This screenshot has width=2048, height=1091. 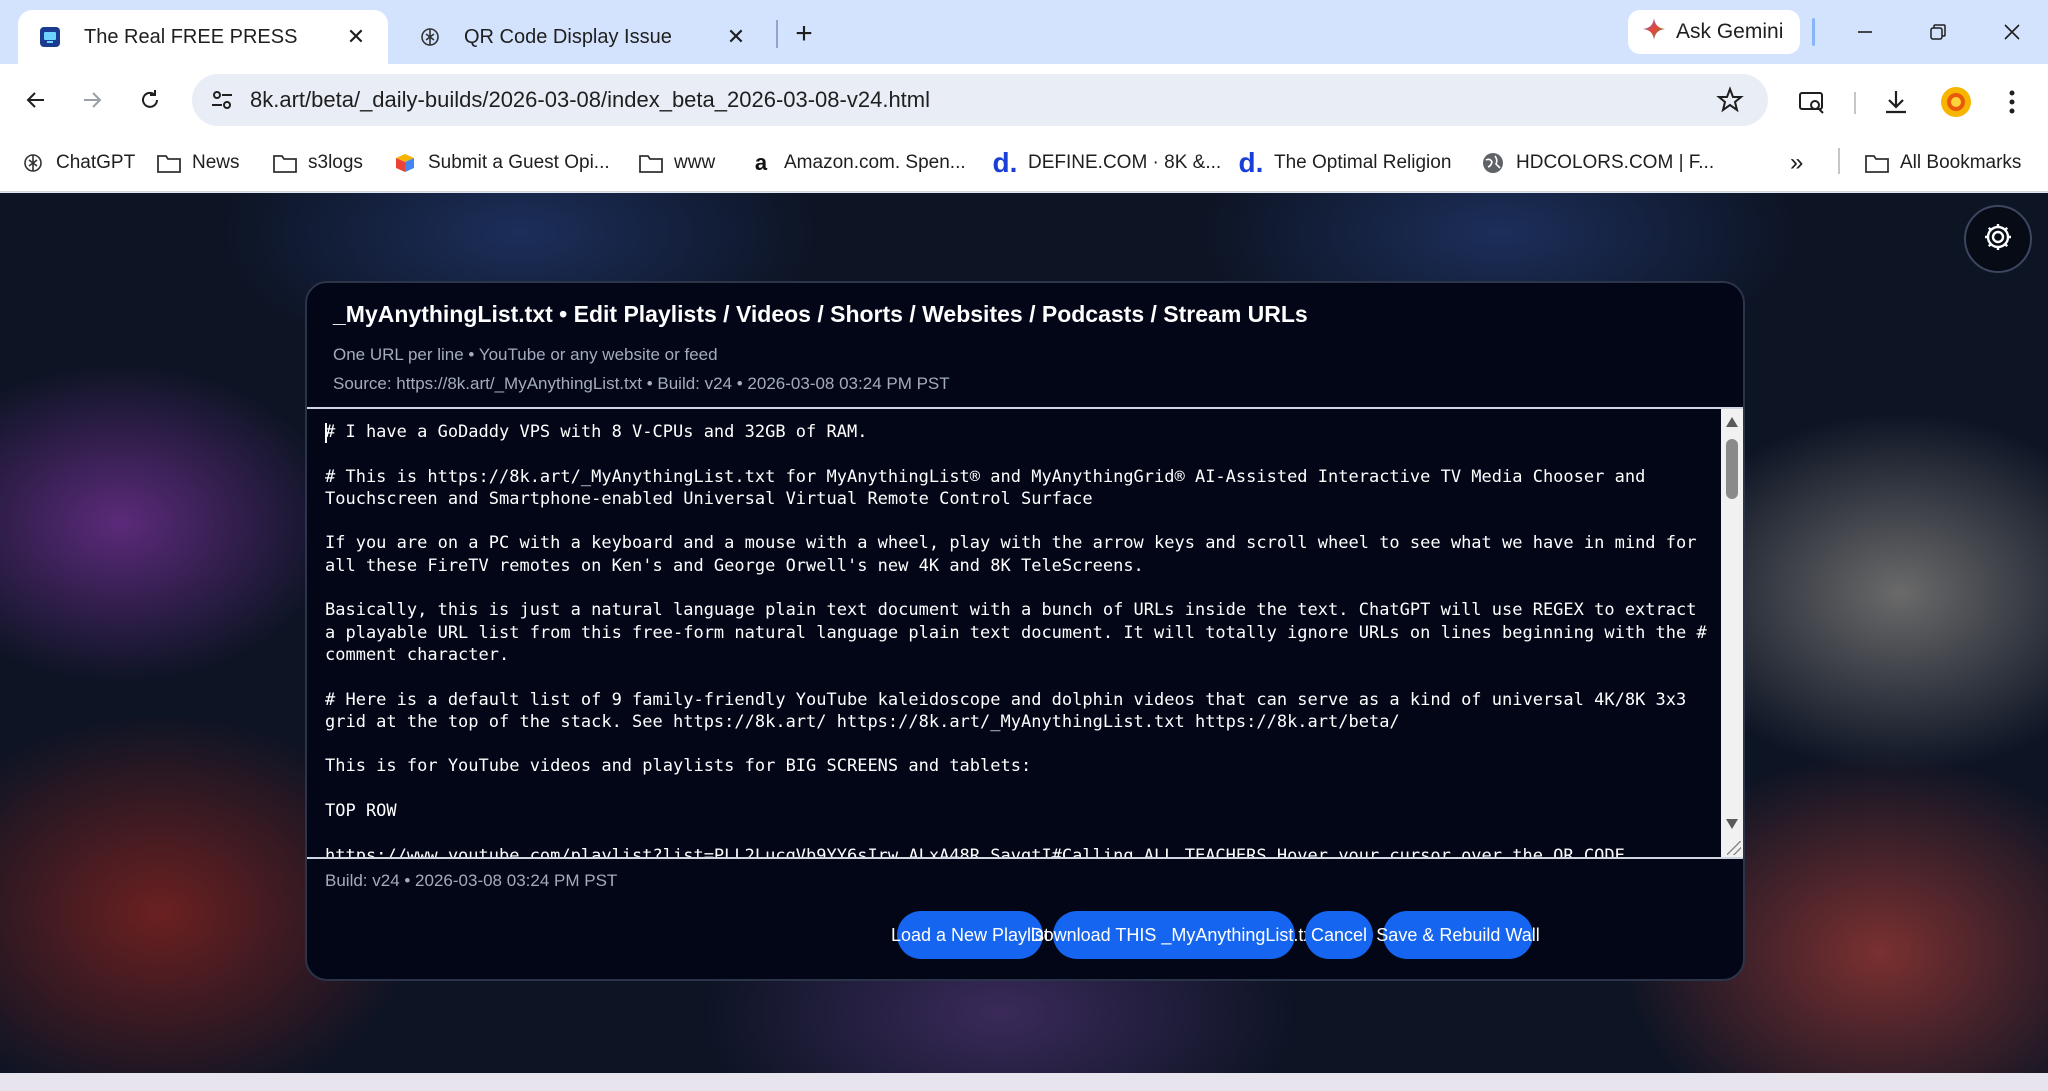 I want to click on bookmark-label: ChatGPT, so click(x=96, y=162).